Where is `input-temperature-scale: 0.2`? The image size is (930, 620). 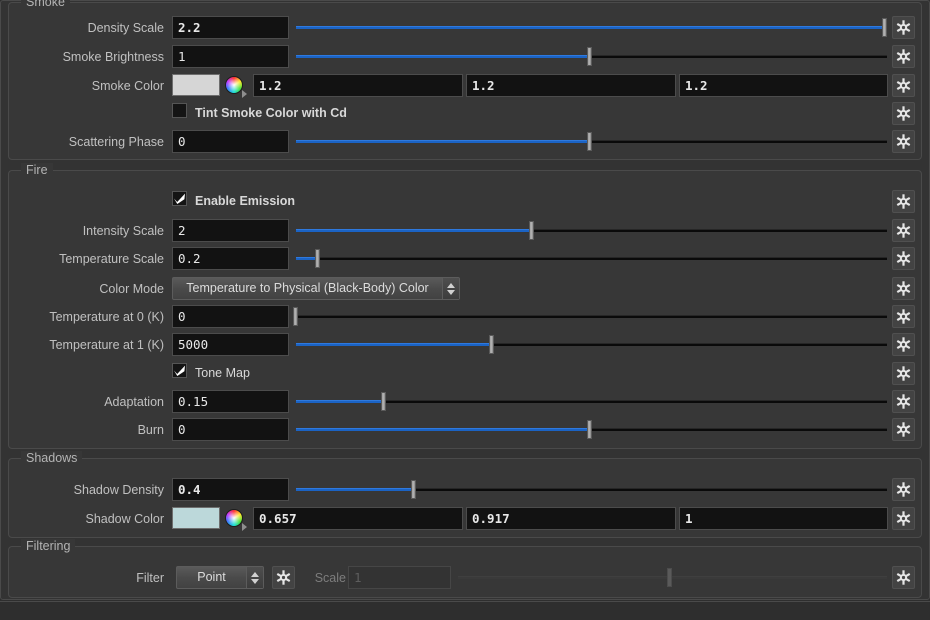 input-temperature-scale: 0.2 is located at coordinates (230, 258).